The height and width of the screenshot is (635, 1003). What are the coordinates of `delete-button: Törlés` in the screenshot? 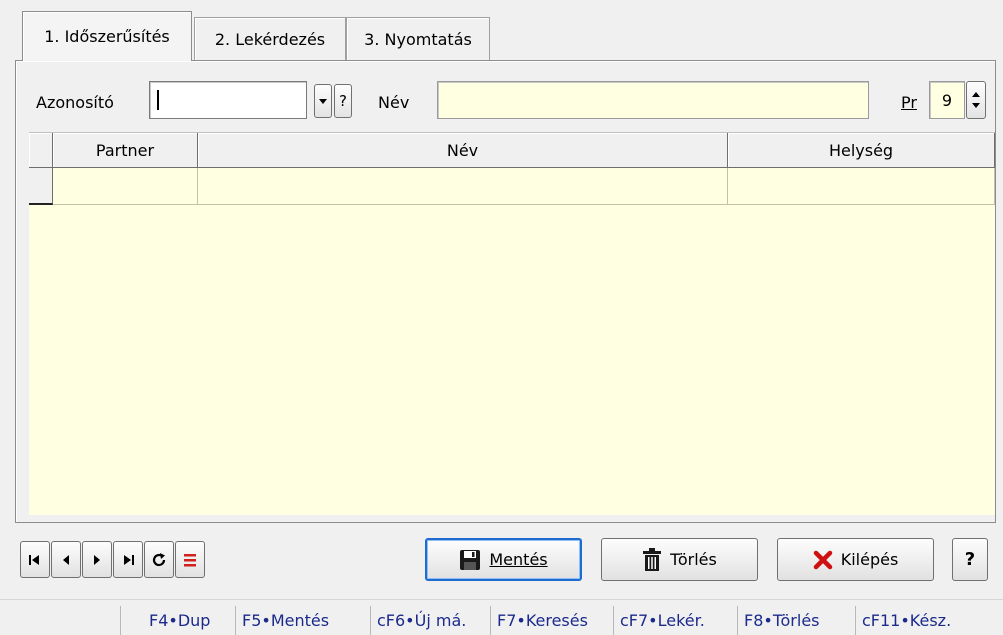 It's located at (679, 559).